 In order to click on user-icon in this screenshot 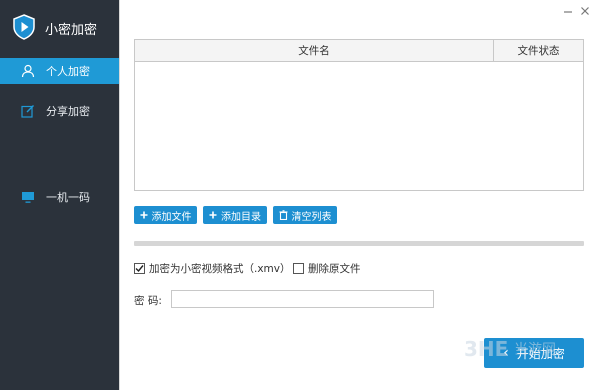, I will do `click(28, 71)`.